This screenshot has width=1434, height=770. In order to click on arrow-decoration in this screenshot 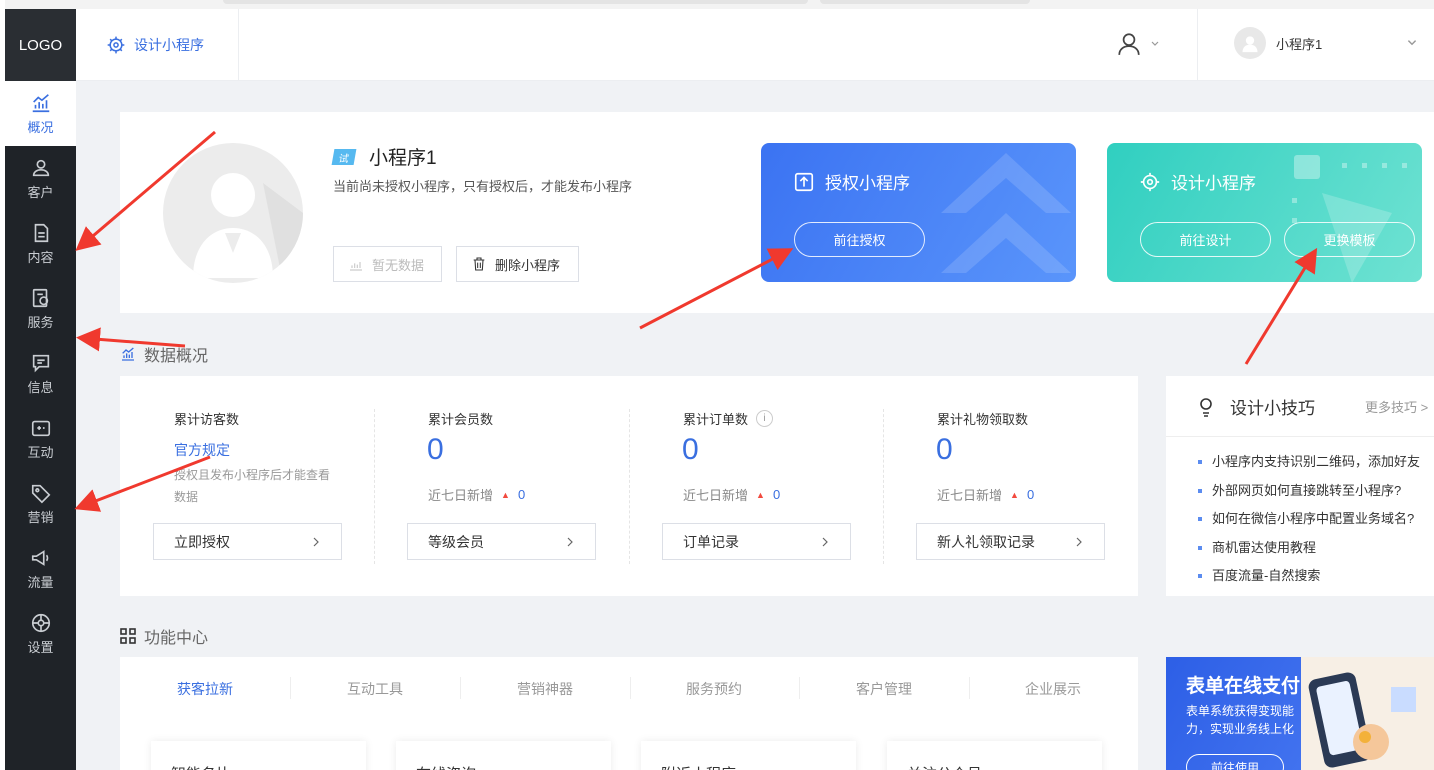, I will do `click(1006, 213)`.